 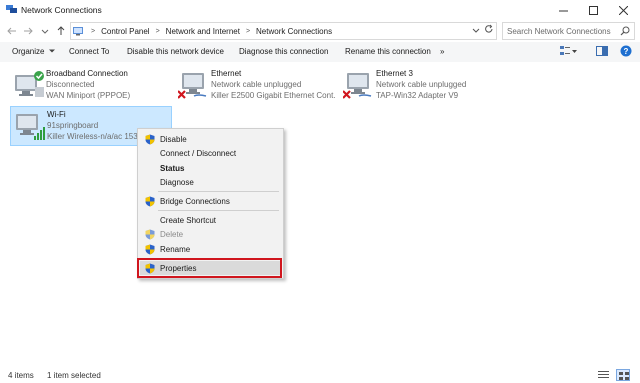 What do you see at coordinates (172, 168) in the screenshot?
I see `menu-label: Status` at bounding box center [172, 168].